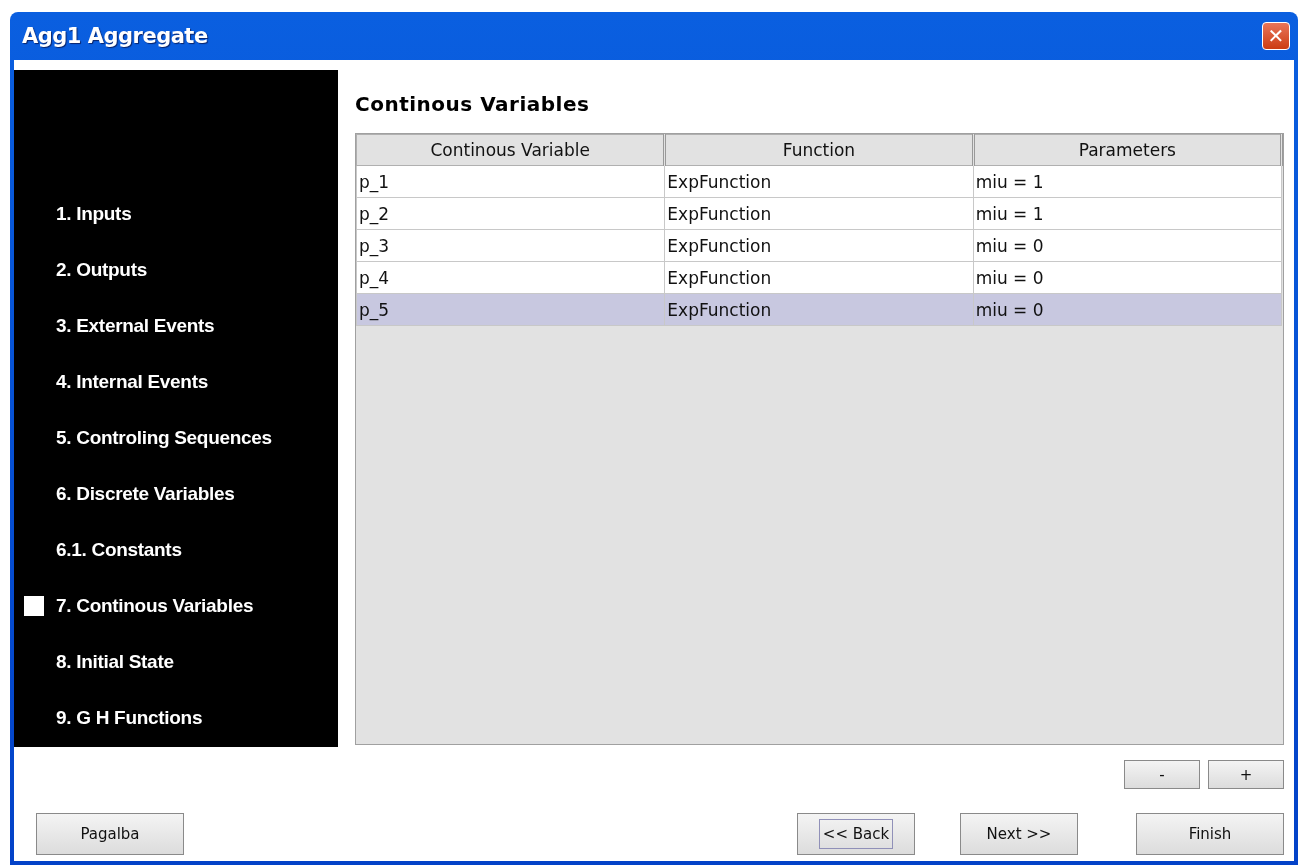 Image resolution: width=1308 pixels, height=865 pixels. Describe the element at coordinates (510, 309) in the screenshot. I see `table-cell: p_5` at that location.